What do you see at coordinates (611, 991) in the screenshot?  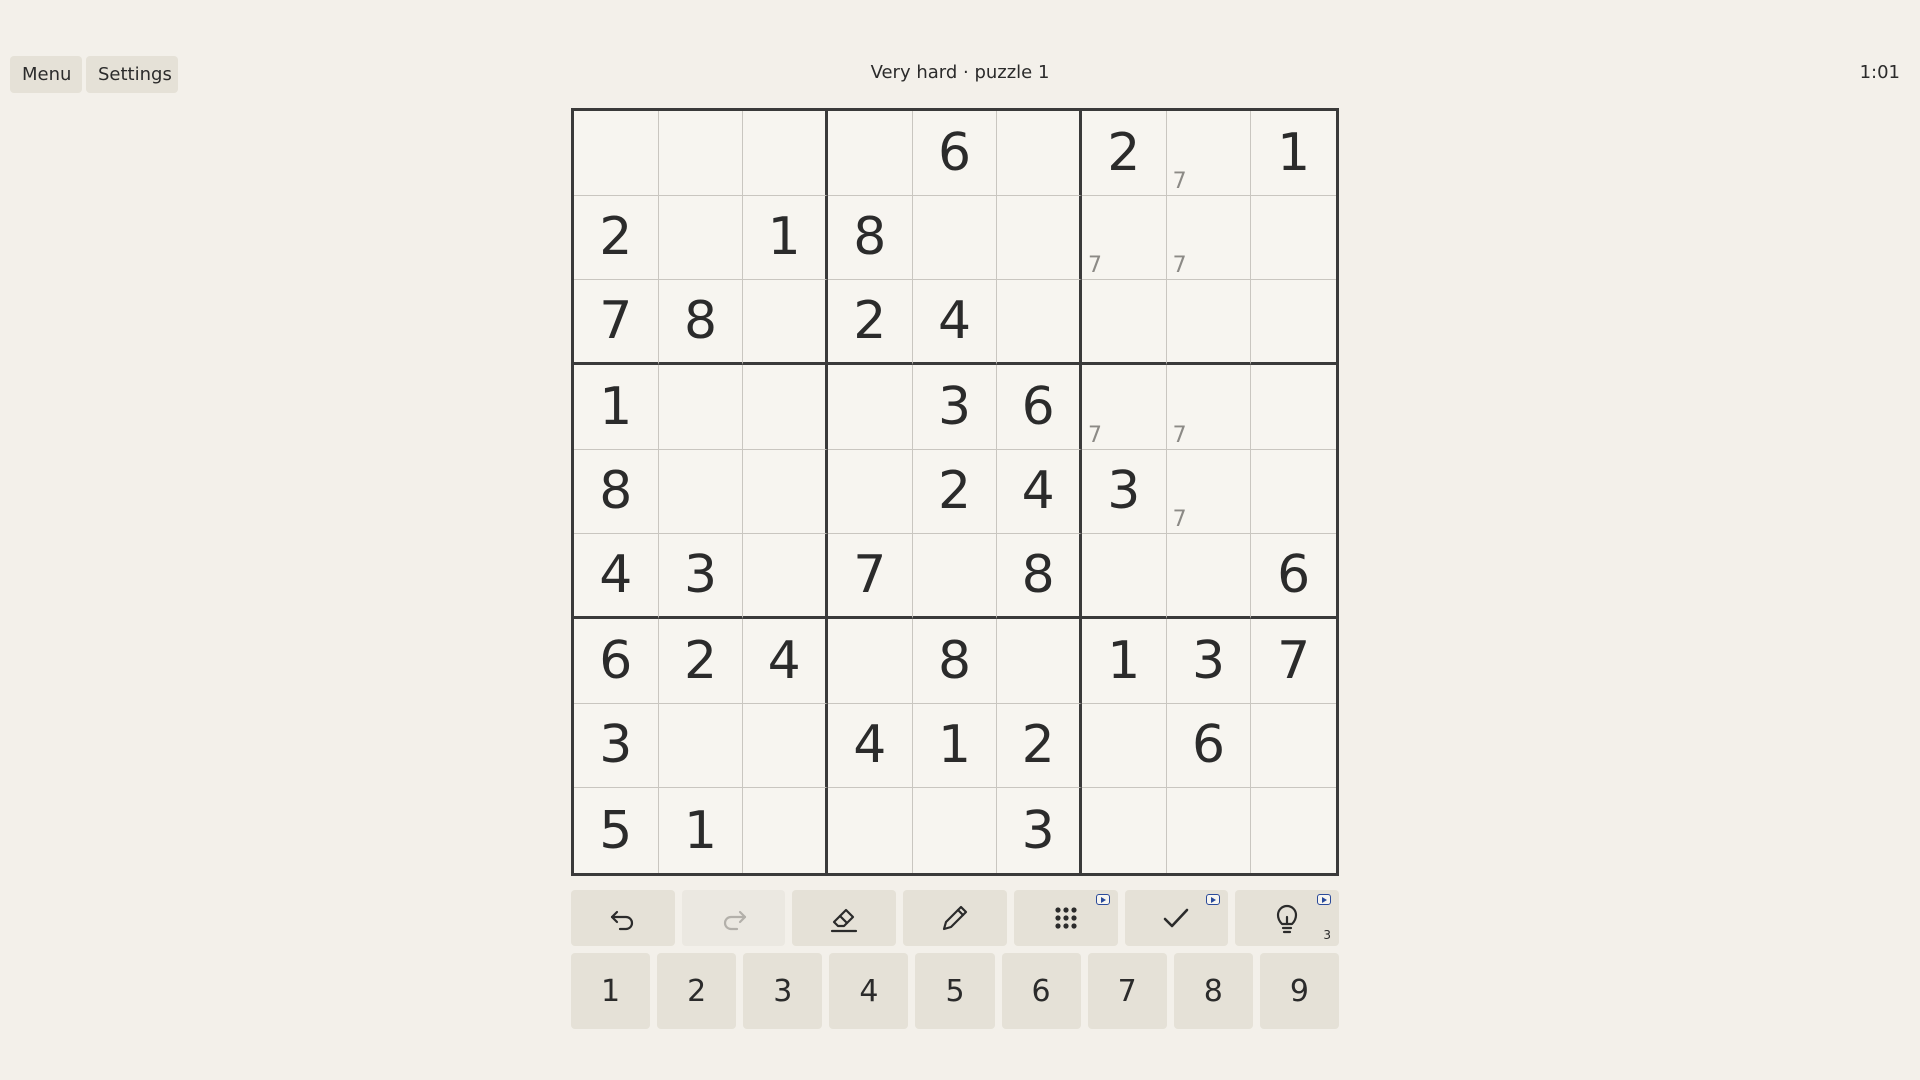 I see `number-key-1: 1` at bounding box center [611, 991].